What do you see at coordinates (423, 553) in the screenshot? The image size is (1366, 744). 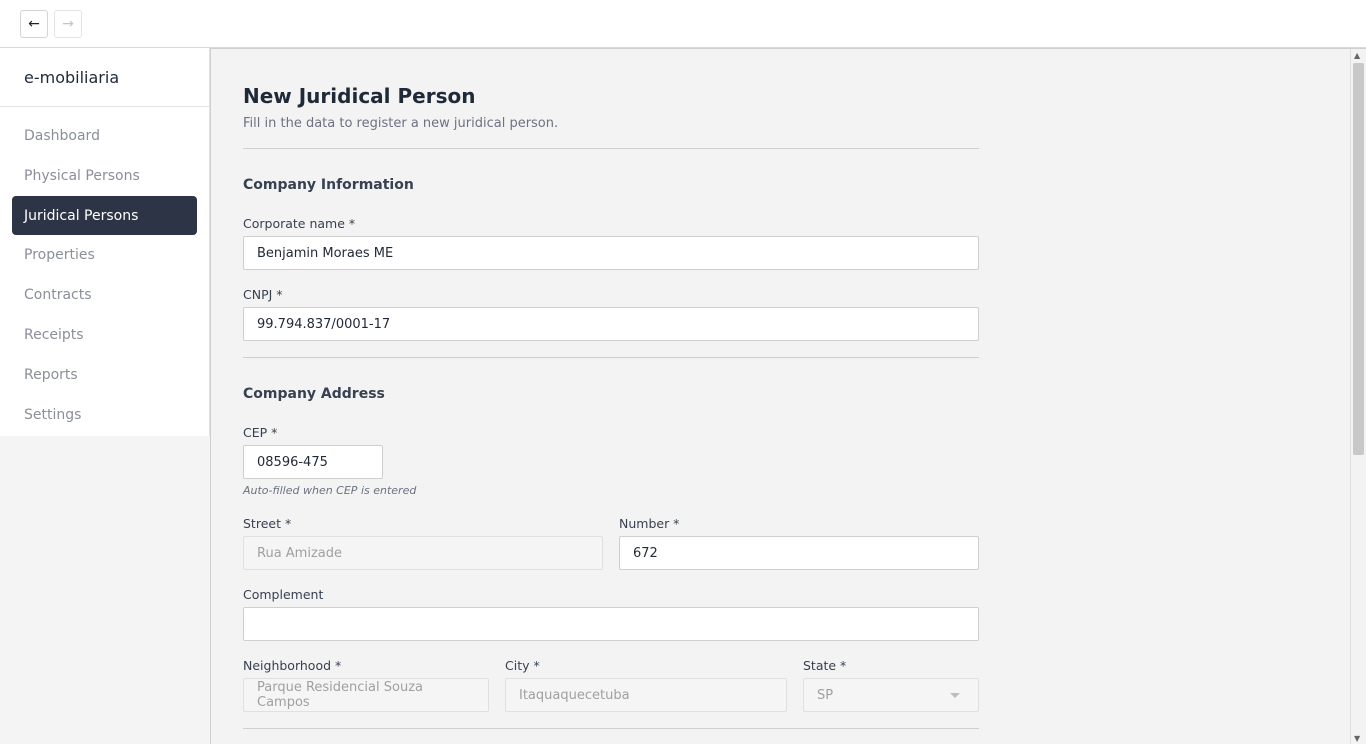 I see `street-input: Rua Amizade` at bounding box center [423, 553].